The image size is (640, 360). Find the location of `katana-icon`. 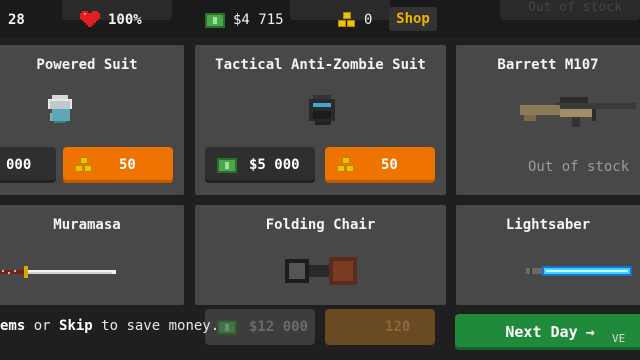

katana-icon is located at coordinates (58, 272).